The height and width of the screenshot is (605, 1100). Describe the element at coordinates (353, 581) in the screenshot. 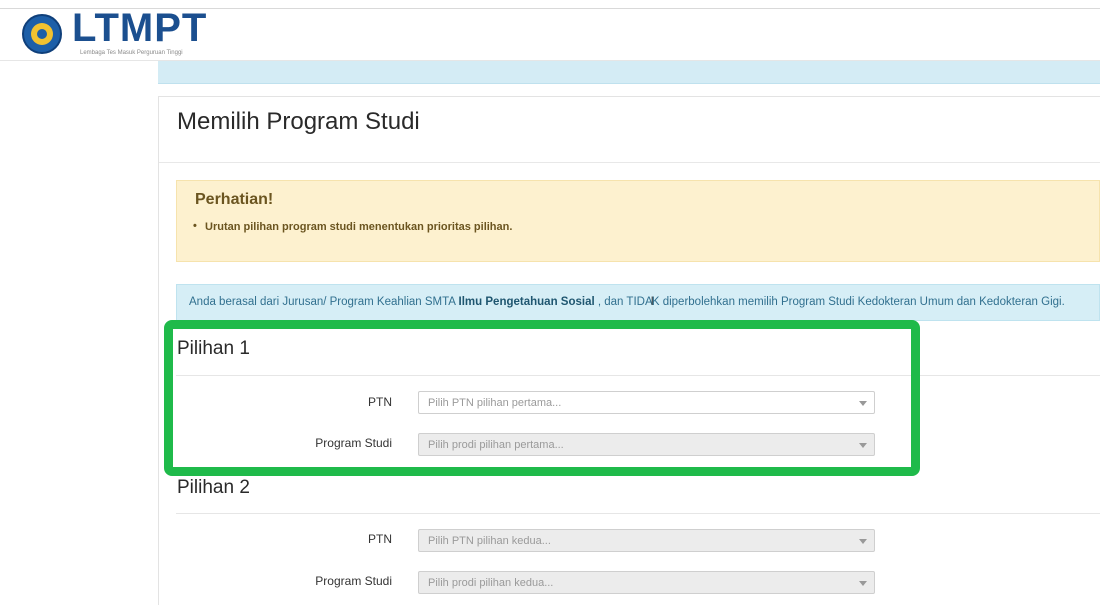

I see `pilihan-2-prodi-label: Program Studi` at that location.